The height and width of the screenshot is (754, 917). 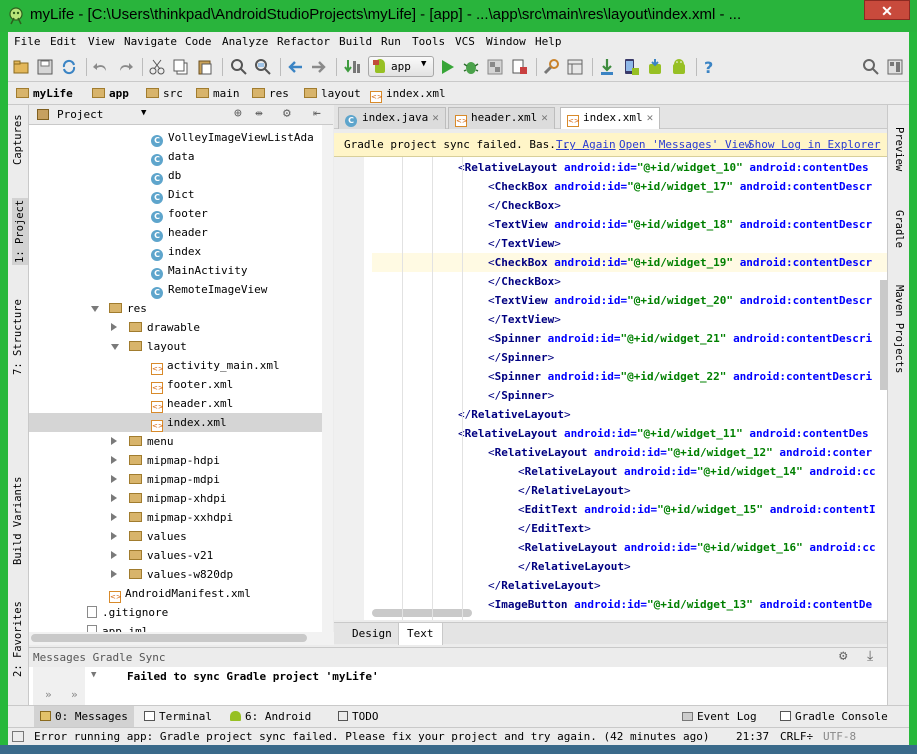 I want to click on tree-item: Cfooter, so click(x=175, y=213).